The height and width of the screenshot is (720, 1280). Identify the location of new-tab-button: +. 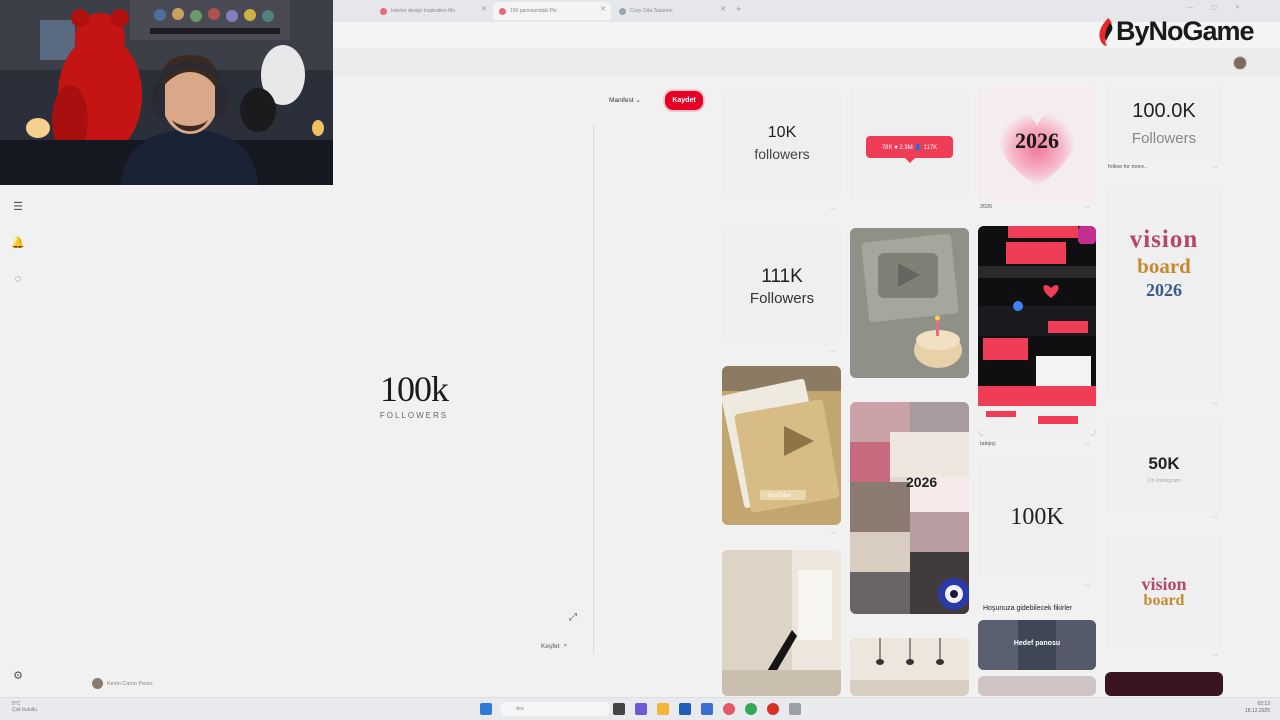
(738, 9).